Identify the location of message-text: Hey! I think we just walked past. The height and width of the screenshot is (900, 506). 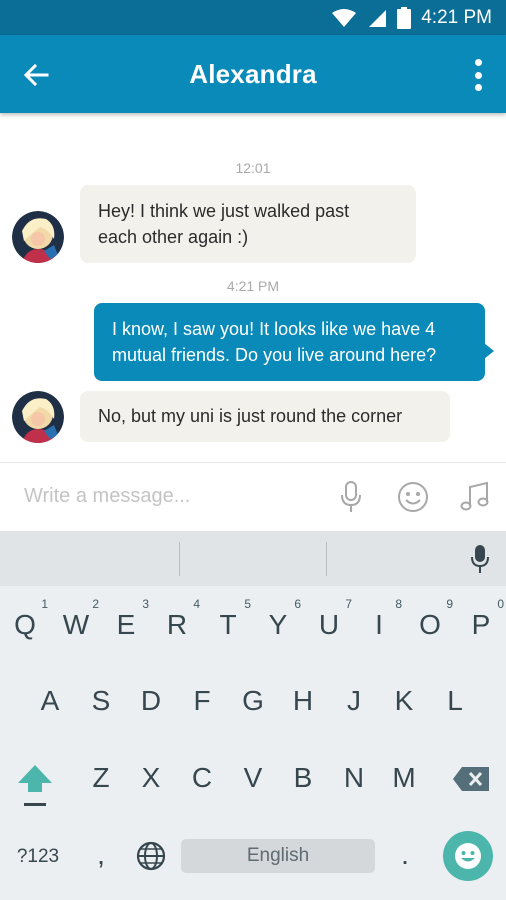
(224, 211).